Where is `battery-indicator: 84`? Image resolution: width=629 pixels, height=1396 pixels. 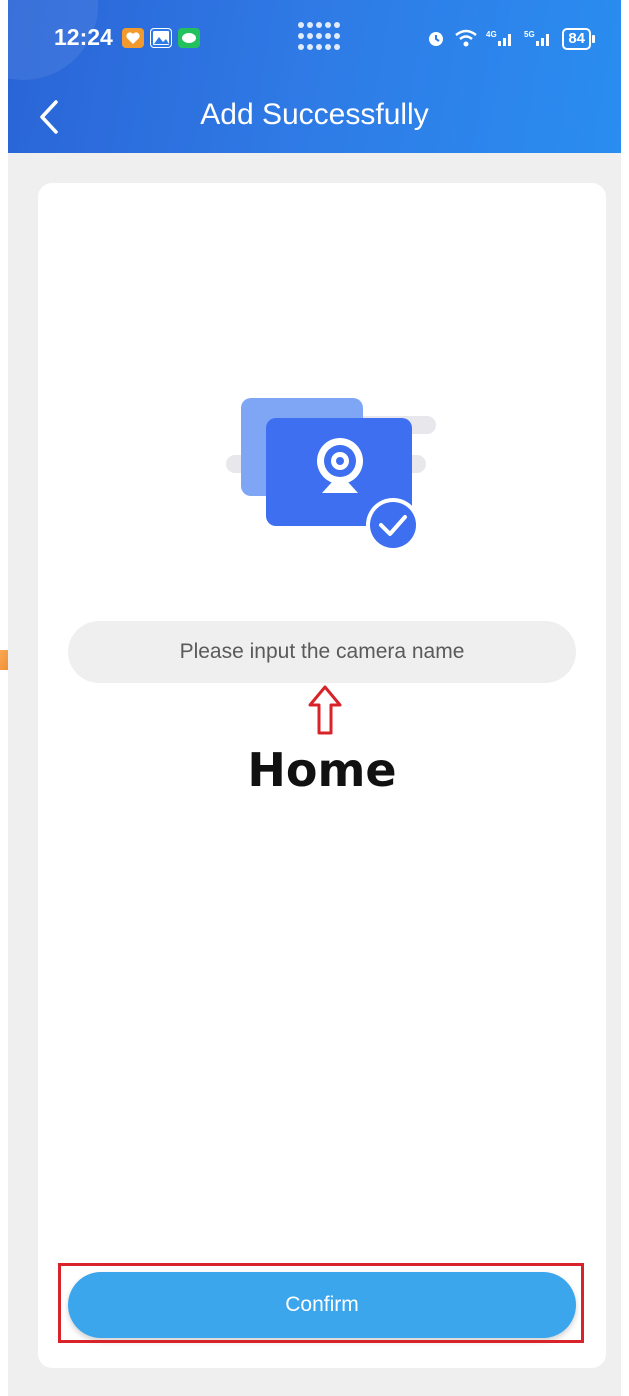 battery-indicator: 84 is located at coordinates (578, 39).